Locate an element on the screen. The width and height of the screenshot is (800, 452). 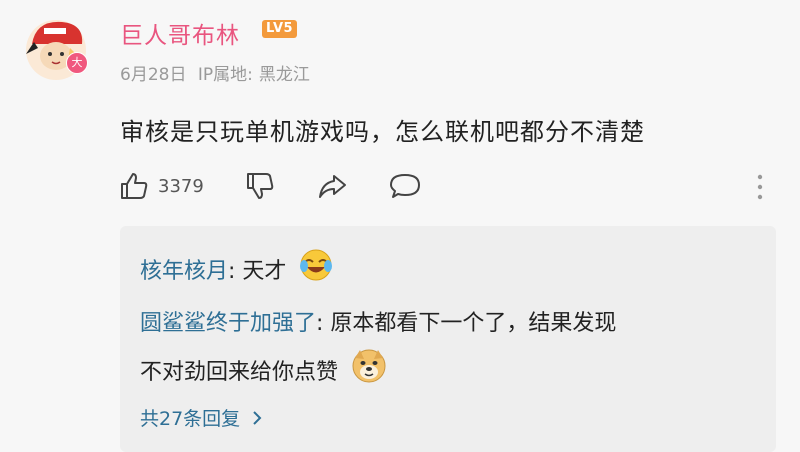
comment-actions: 3379 is located at coordinates (270, 186).